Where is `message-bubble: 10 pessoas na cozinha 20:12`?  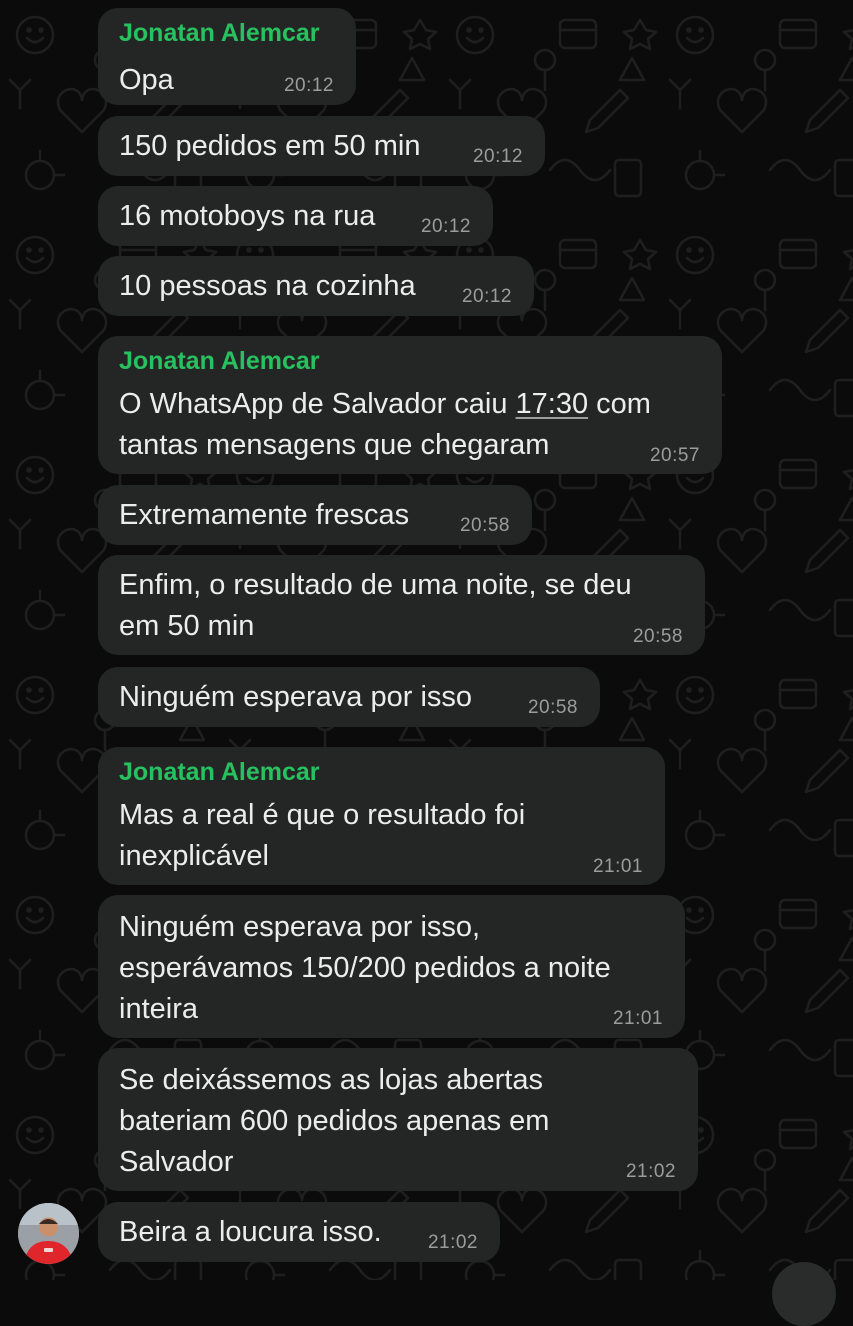
message-bubble: 10 pessoas na cozinha 20:12 is located at coordinates (316, 286).